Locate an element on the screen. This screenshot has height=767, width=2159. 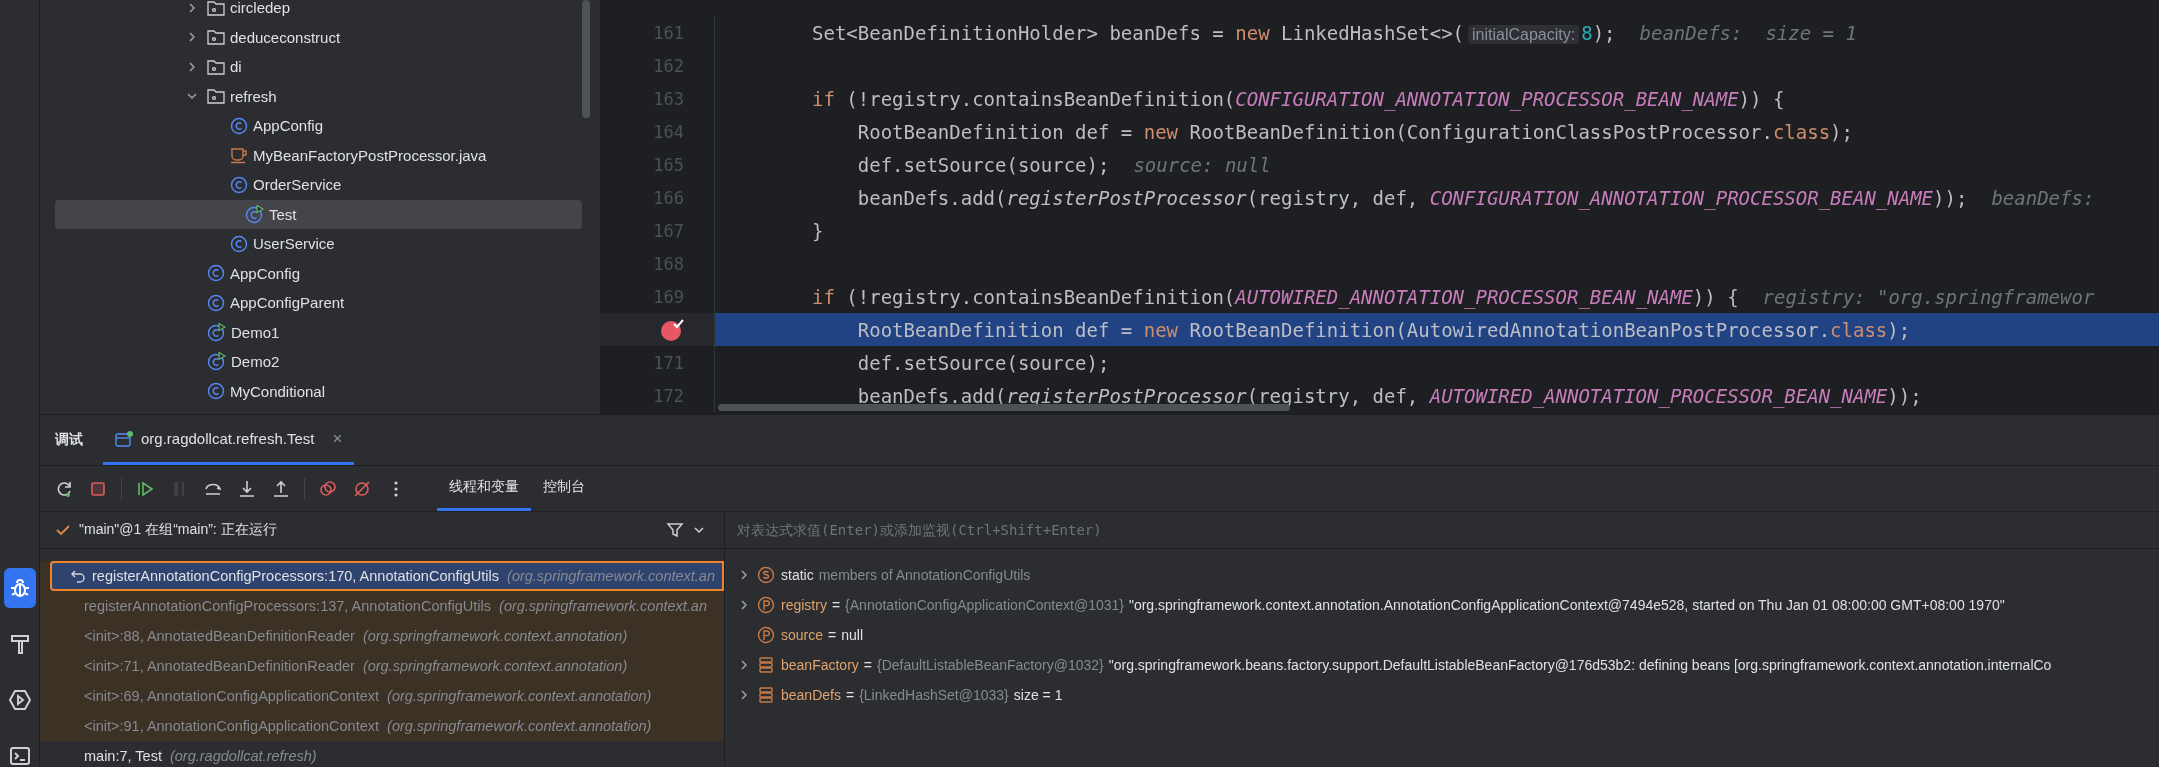
filter-icon is located at coordinates (675, 530).